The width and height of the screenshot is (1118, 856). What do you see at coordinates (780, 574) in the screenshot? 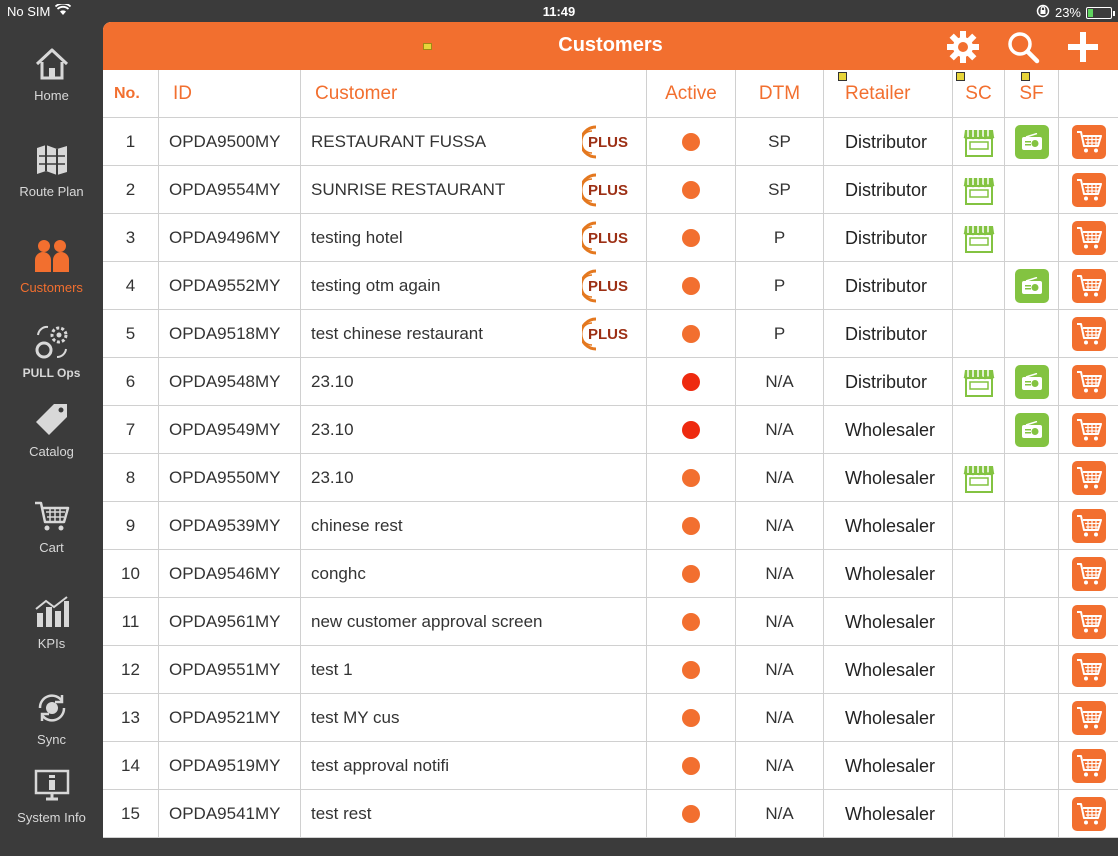
I see `cell-dtm: N/A` at bounding box center [780, 574].